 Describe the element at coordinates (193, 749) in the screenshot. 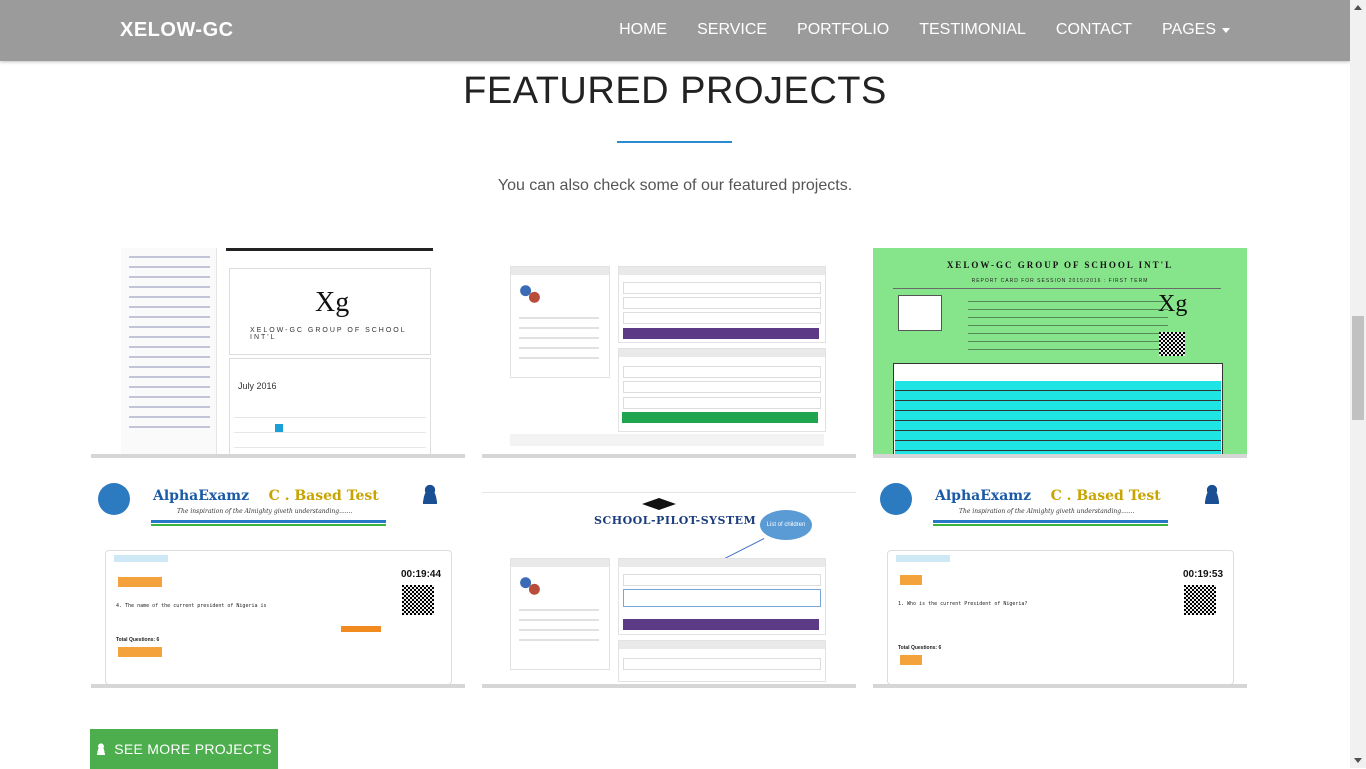

I see `see-more-label: SEE MORE PROJECTS` at that location.